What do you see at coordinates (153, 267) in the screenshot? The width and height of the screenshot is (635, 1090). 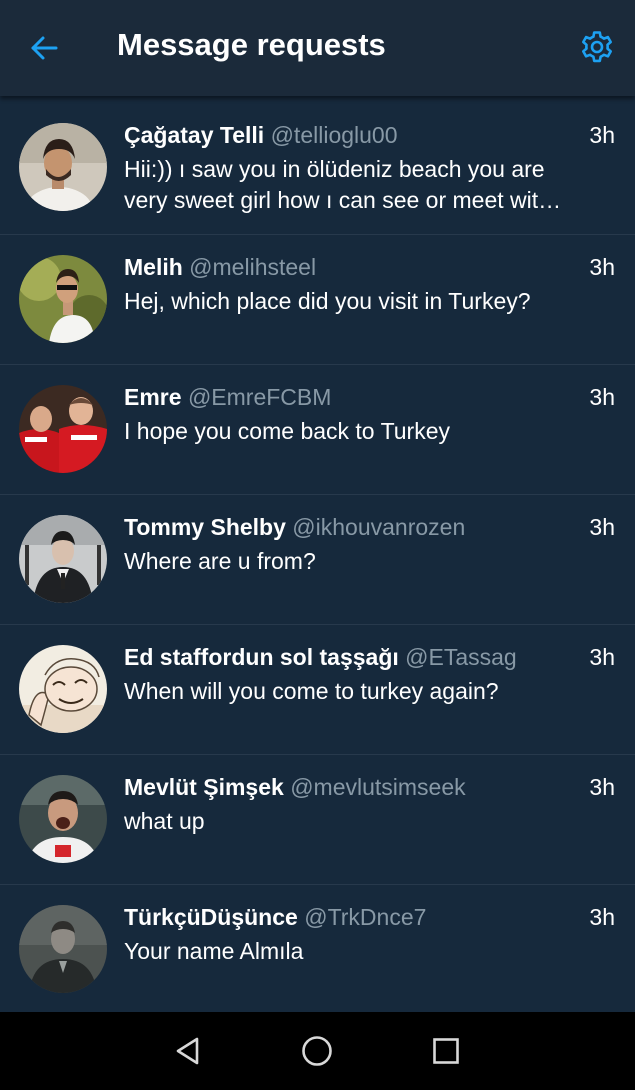 I see `sender-name: Melih` at bounding box center [153, 267].